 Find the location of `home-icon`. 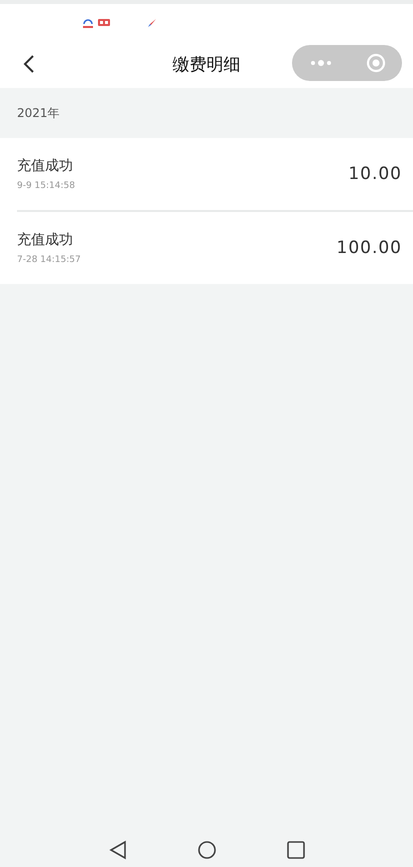

home-icon is located at coordinates (206, 850).